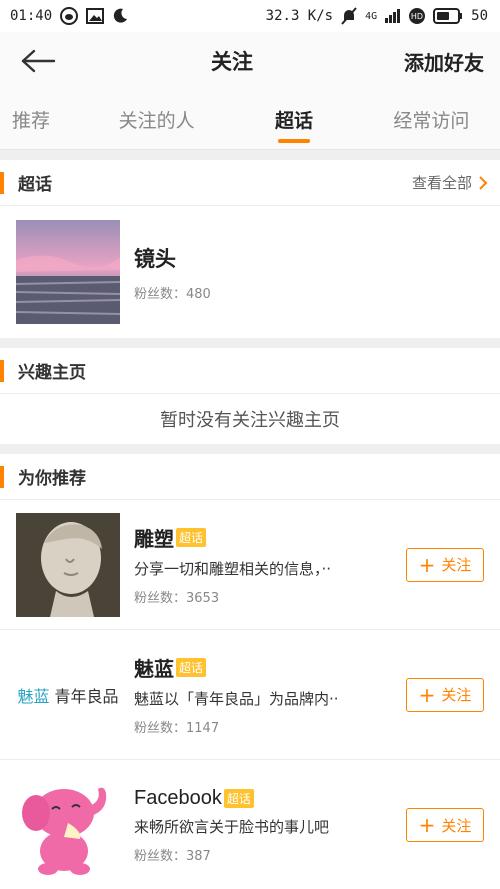 The width and height of the screenshot is (500, 889). Describe the element at coordinates (250, 477) in the screenshot. I see `recommend-section-header: 为你推荐` at that location.